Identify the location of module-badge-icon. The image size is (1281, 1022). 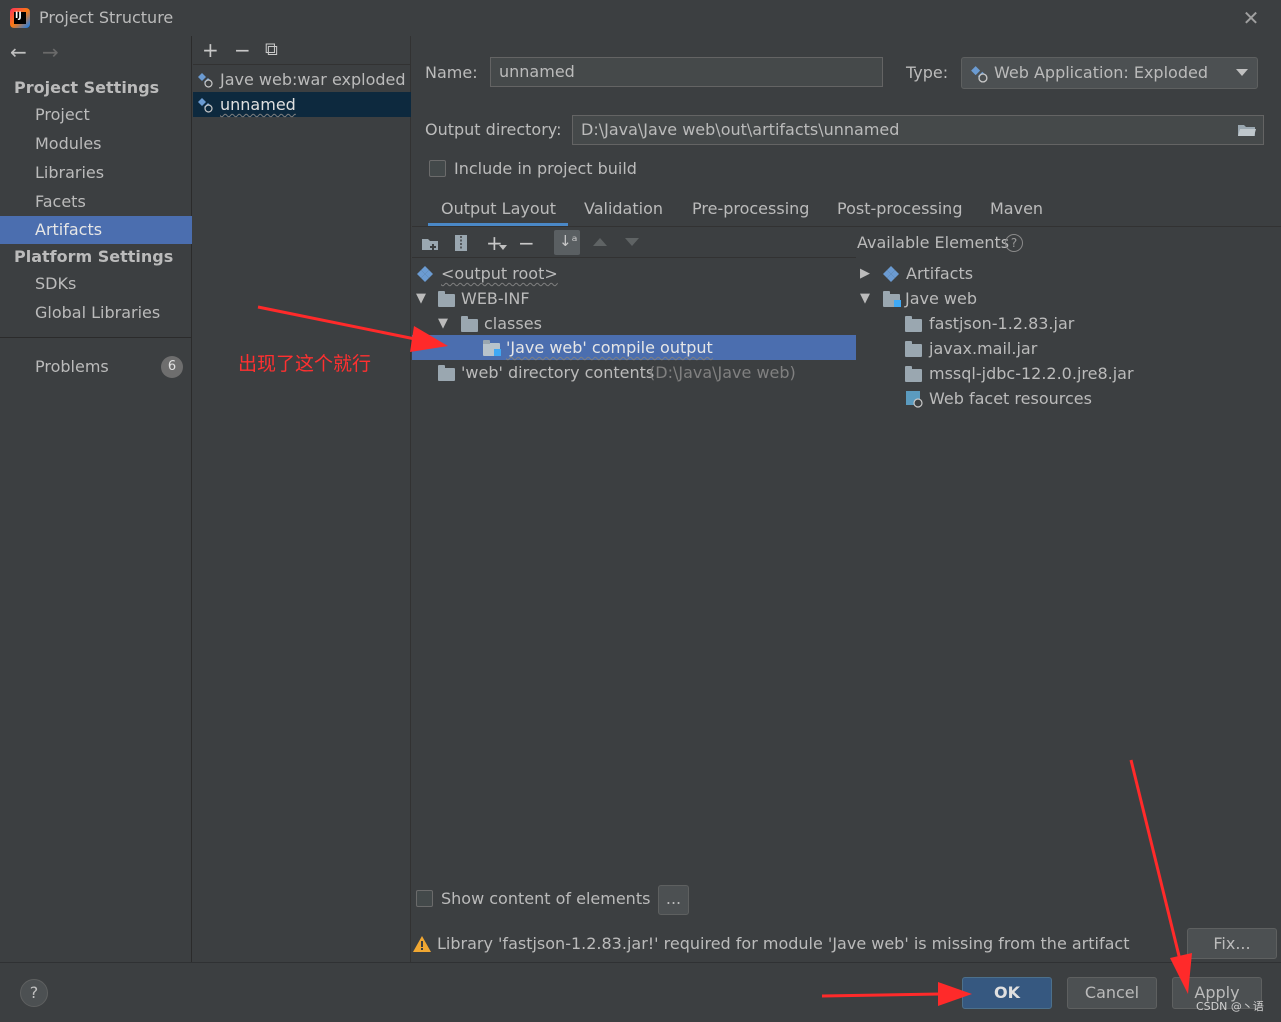
(497, 352).